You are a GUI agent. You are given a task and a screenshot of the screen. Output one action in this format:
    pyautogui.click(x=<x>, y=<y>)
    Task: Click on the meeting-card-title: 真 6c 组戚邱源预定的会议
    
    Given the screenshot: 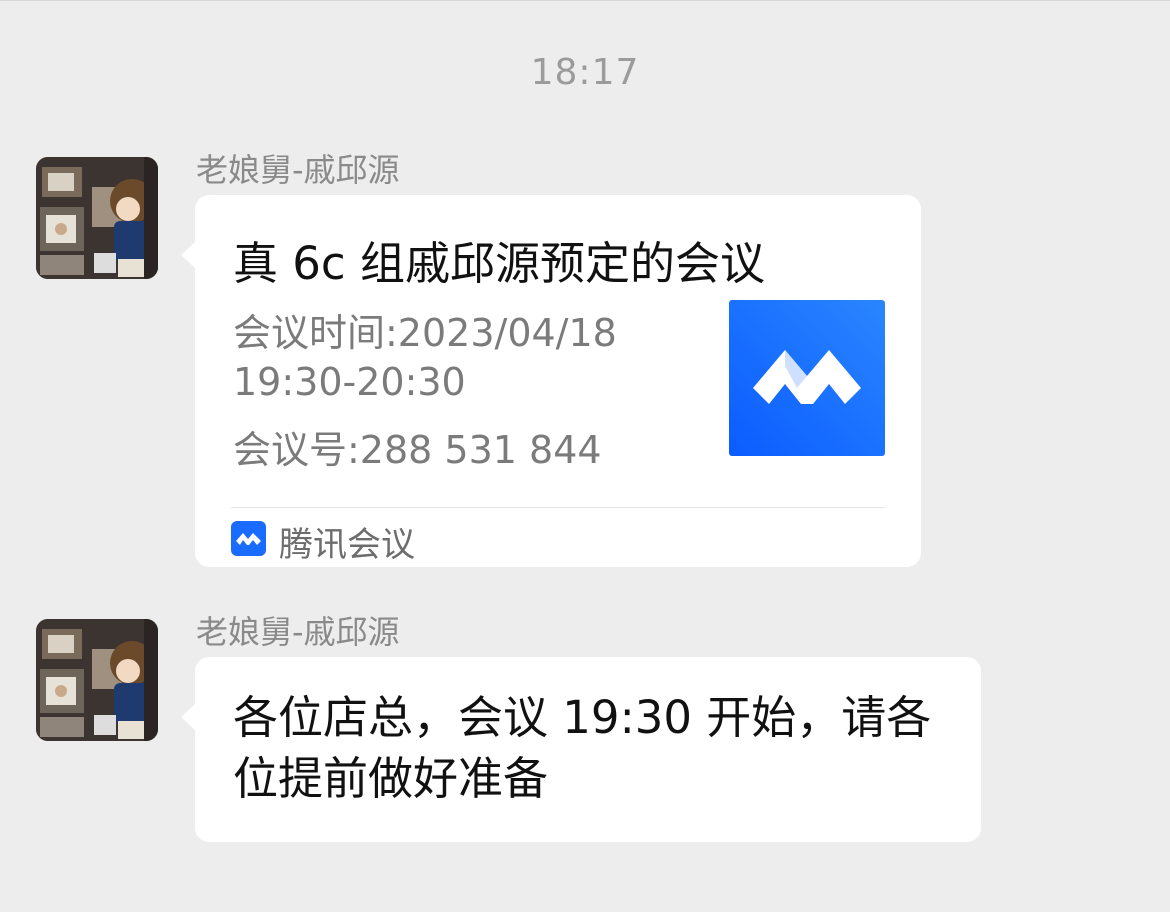 What is the action you would take?
    pyautogui.click(x=499, y=263)
    